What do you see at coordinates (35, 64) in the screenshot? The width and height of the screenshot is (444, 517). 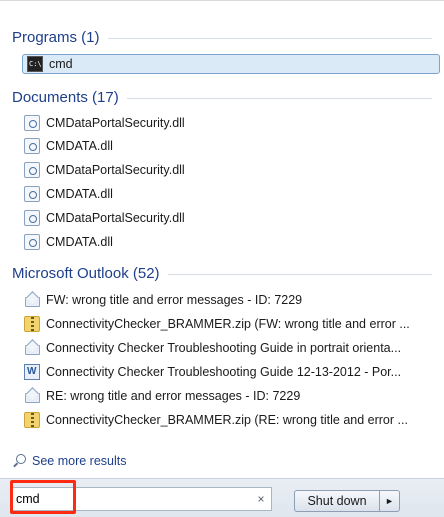 I see `cmd-icon` at bounding box center [35, 64].